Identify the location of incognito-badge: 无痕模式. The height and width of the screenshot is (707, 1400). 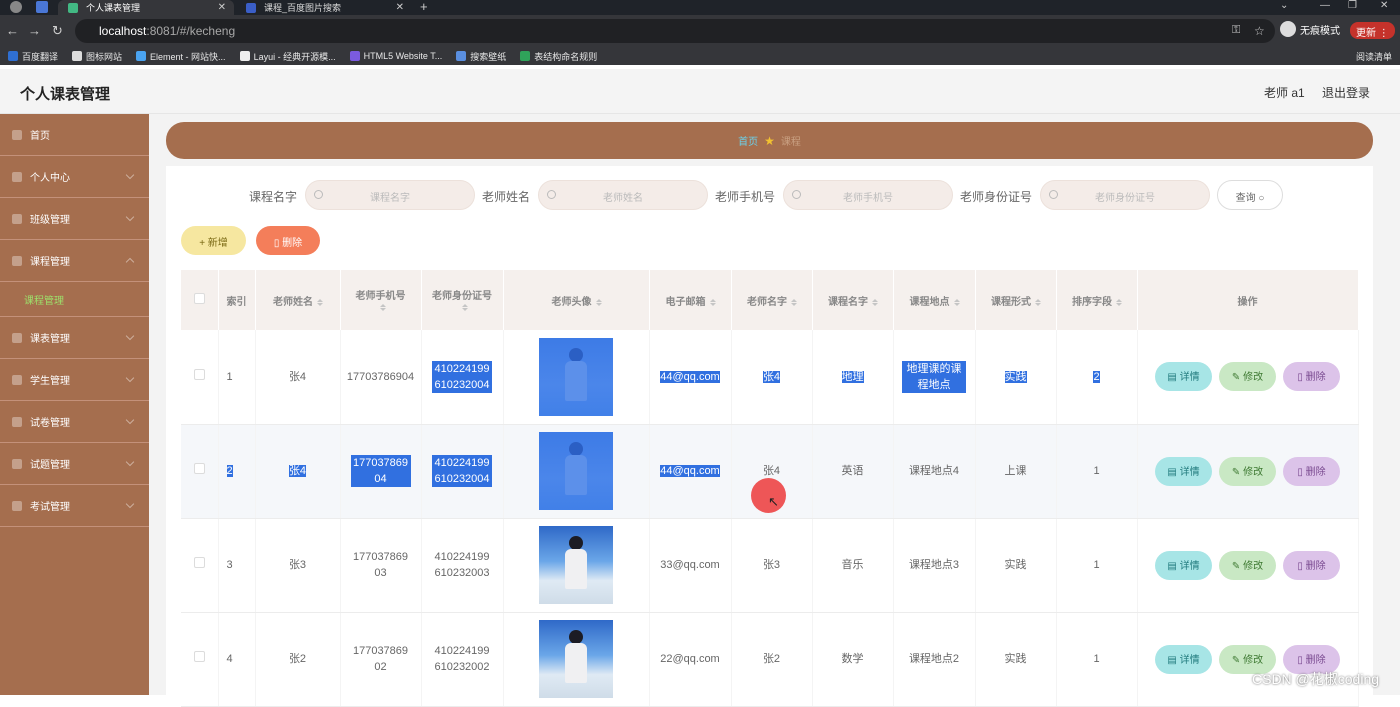
(1310, 29).